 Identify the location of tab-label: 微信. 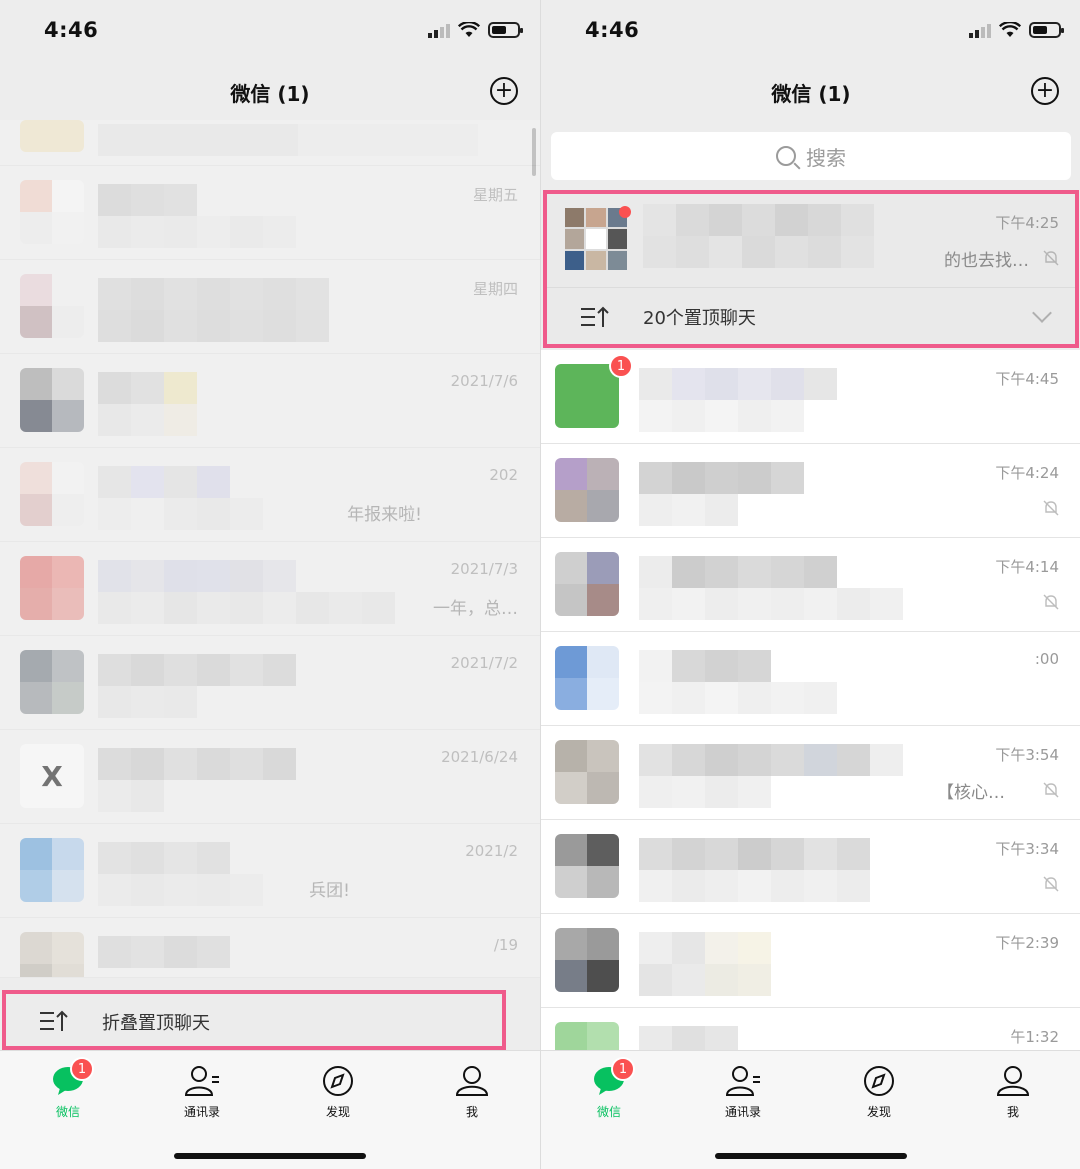
(67, 1112).